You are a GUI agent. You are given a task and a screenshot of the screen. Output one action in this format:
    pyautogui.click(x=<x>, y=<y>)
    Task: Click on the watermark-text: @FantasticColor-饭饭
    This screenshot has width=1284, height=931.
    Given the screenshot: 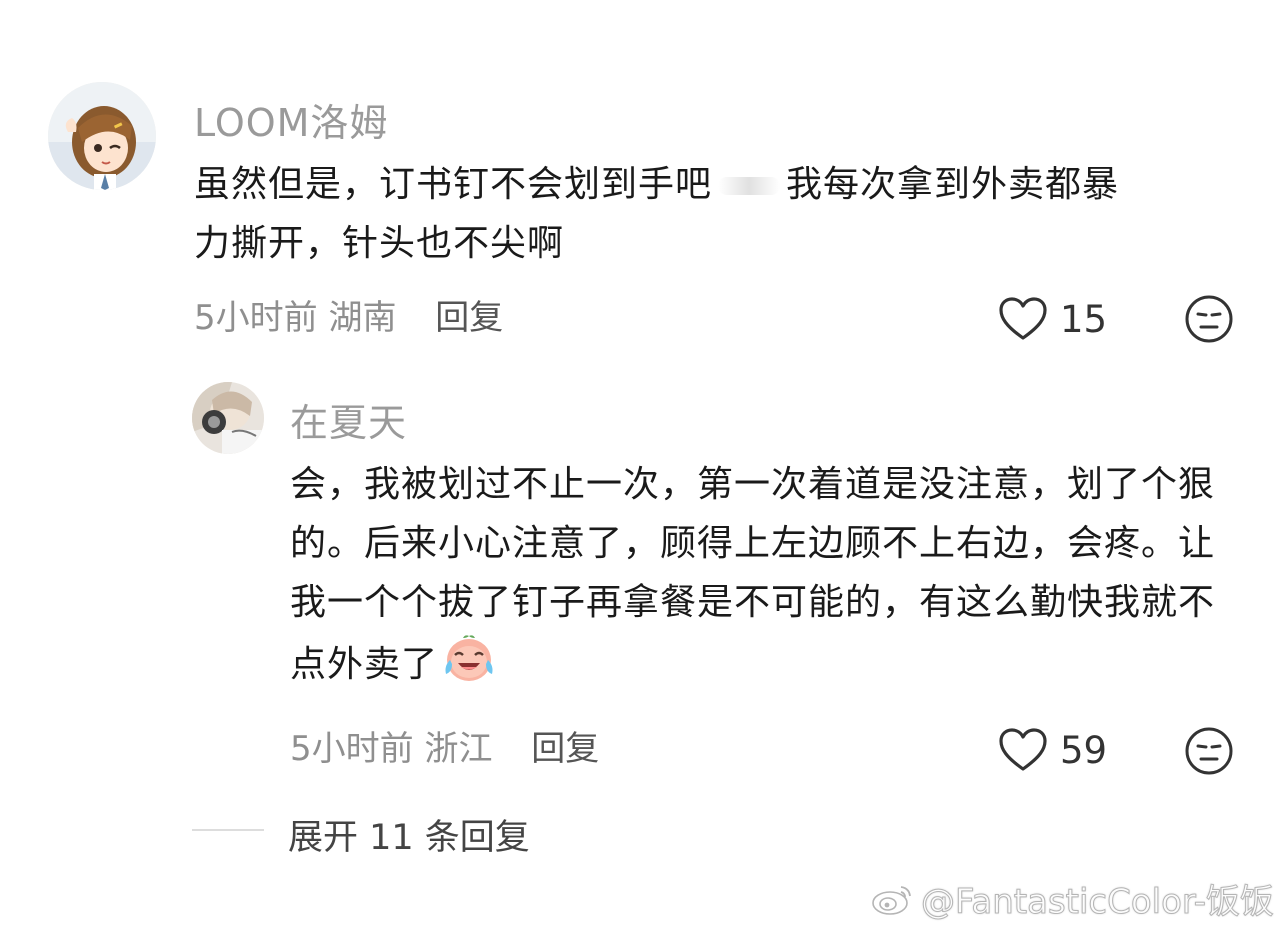 What is the action you would take?
    pyautogui.click(x=1097, y=902)
    